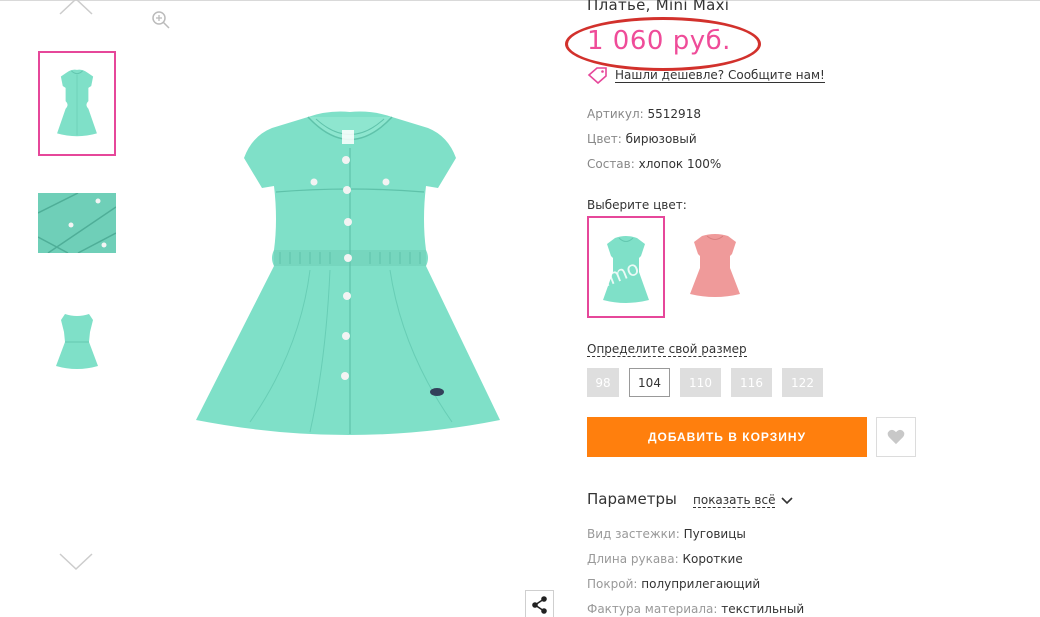 The height and width of the screenshot is (617, 1040). I want to click on found-cheaper-text: Нашли дешевле? Сообщите нам!, so click(720, 75).